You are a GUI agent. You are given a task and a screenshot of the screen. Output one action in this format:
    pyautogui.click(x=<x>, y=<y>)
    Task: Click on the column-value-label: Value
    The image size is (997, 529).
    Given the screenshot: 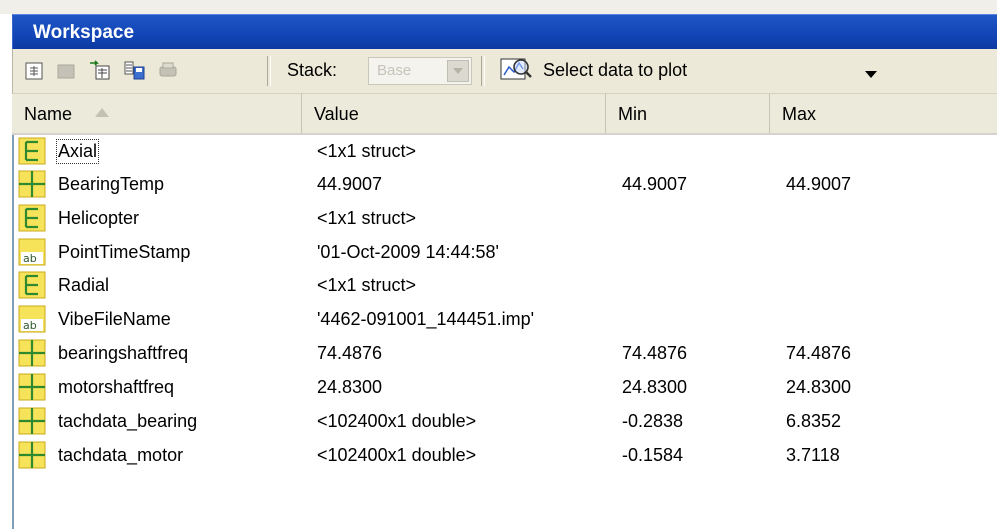 What is the action you would take?
    pyautogui.click(x=336, y=114)
    